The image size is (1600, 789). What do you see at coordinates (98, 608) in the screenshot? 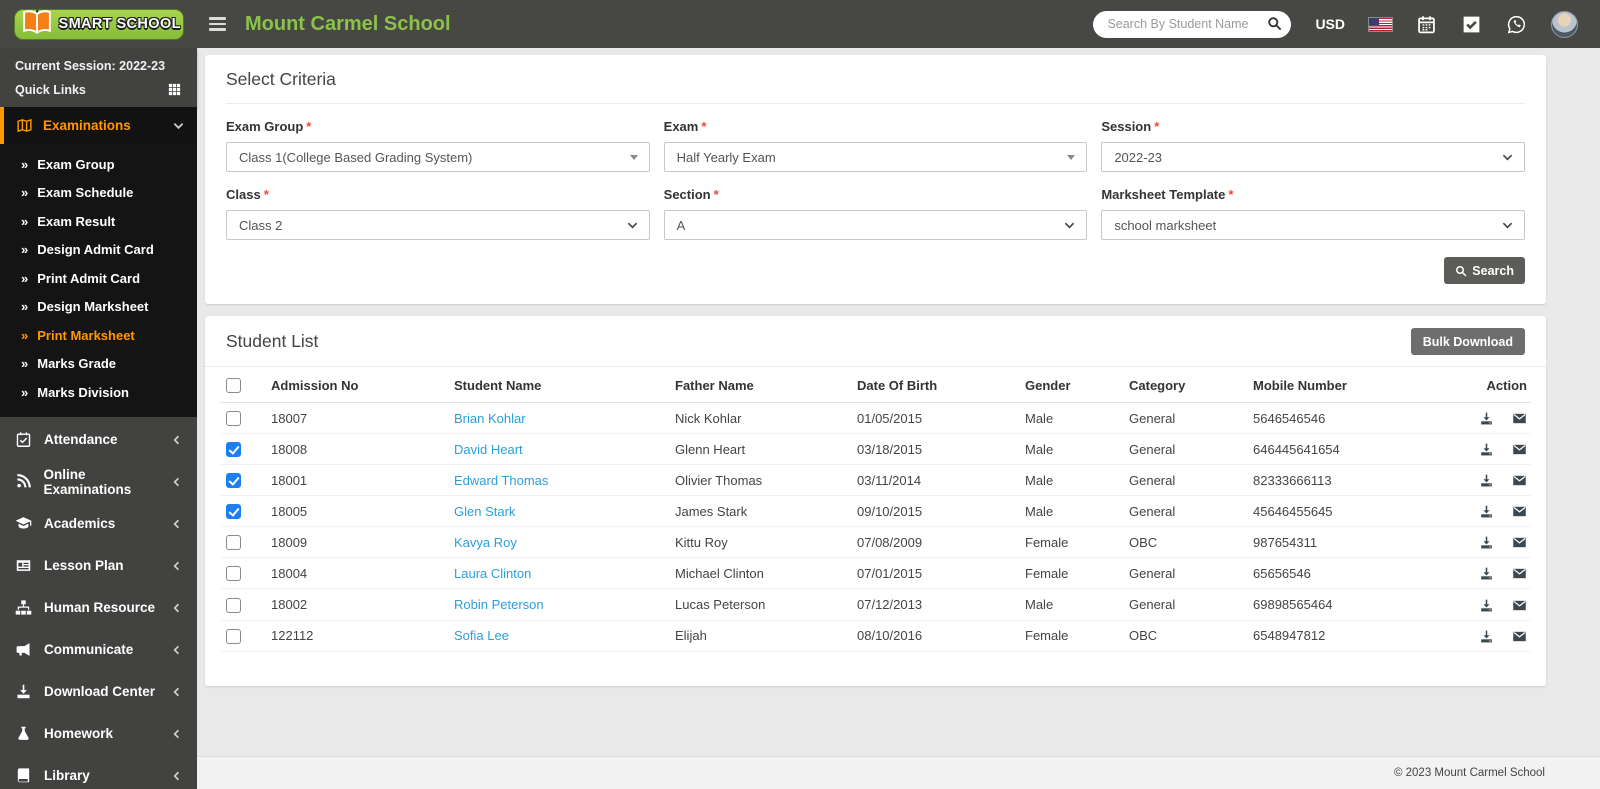
I see `sidebar-menu-item: Human Resource` at bounding box center [98, 608].